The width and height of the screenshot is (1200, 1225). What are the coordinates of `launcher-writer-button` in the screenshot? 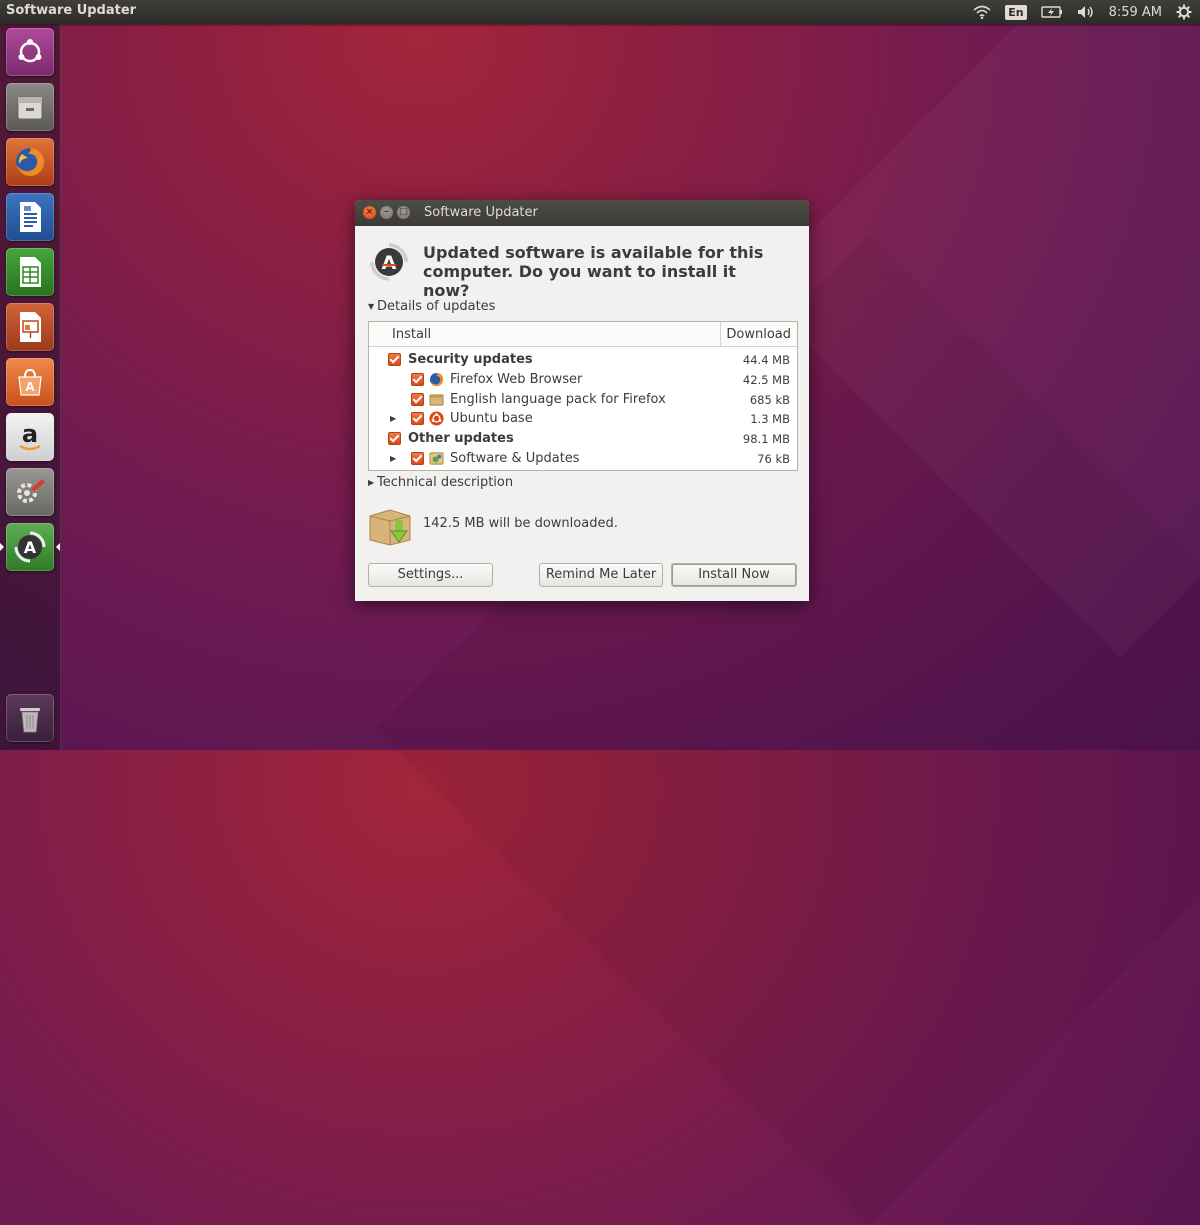 It's located at (30, 217).